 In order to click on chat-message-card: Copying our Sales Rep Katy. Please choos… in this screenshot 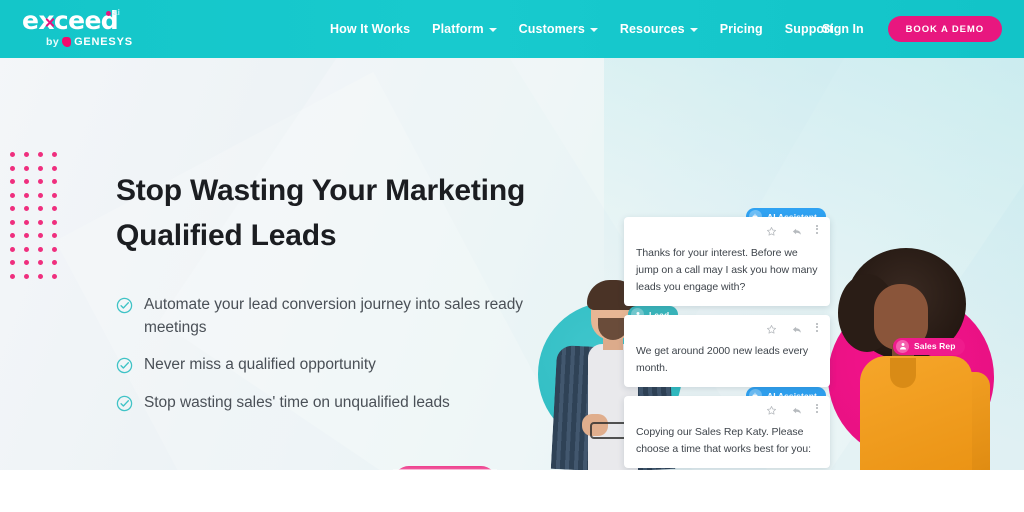, I will do `click(727, 432)`.